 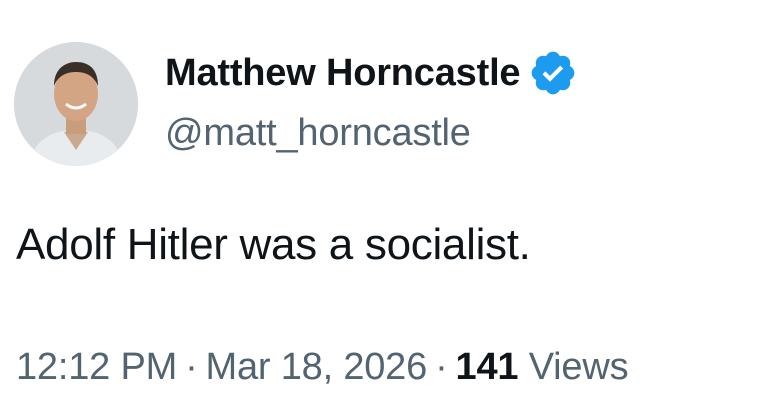 I want to click on tweet-meta: 12:12 PM · Mar 18, 2026 · 141 Views, so click(x=322, y=367).